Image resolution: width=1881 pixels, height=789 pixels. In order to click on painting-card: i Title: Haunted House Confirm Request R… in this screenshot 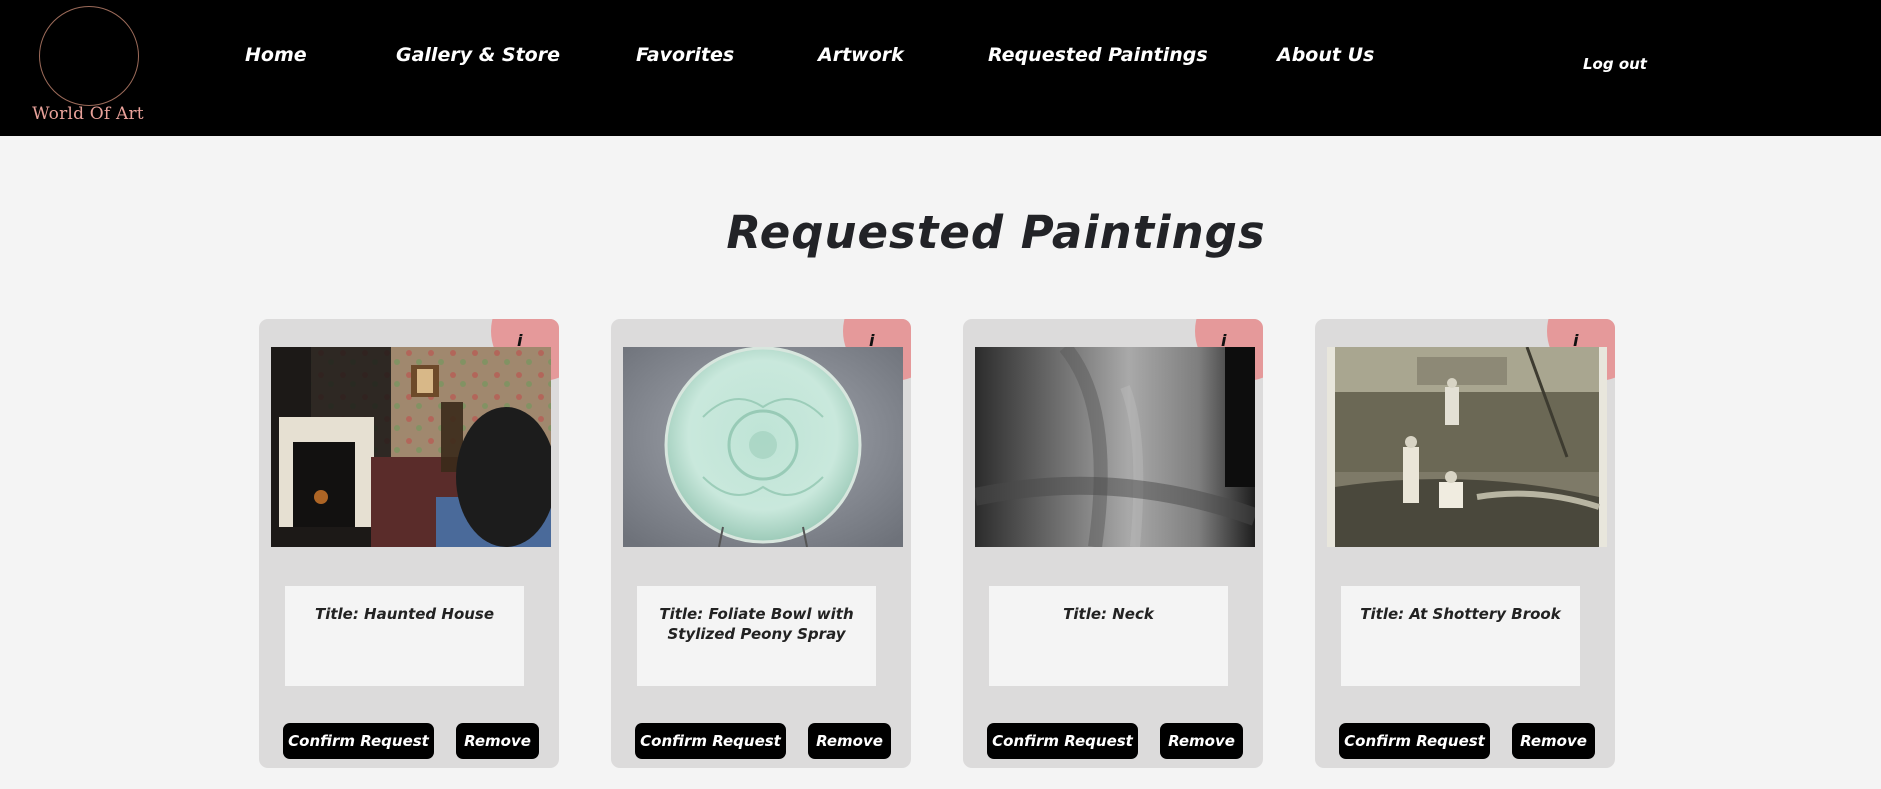, I will do `click(409, 543)`.